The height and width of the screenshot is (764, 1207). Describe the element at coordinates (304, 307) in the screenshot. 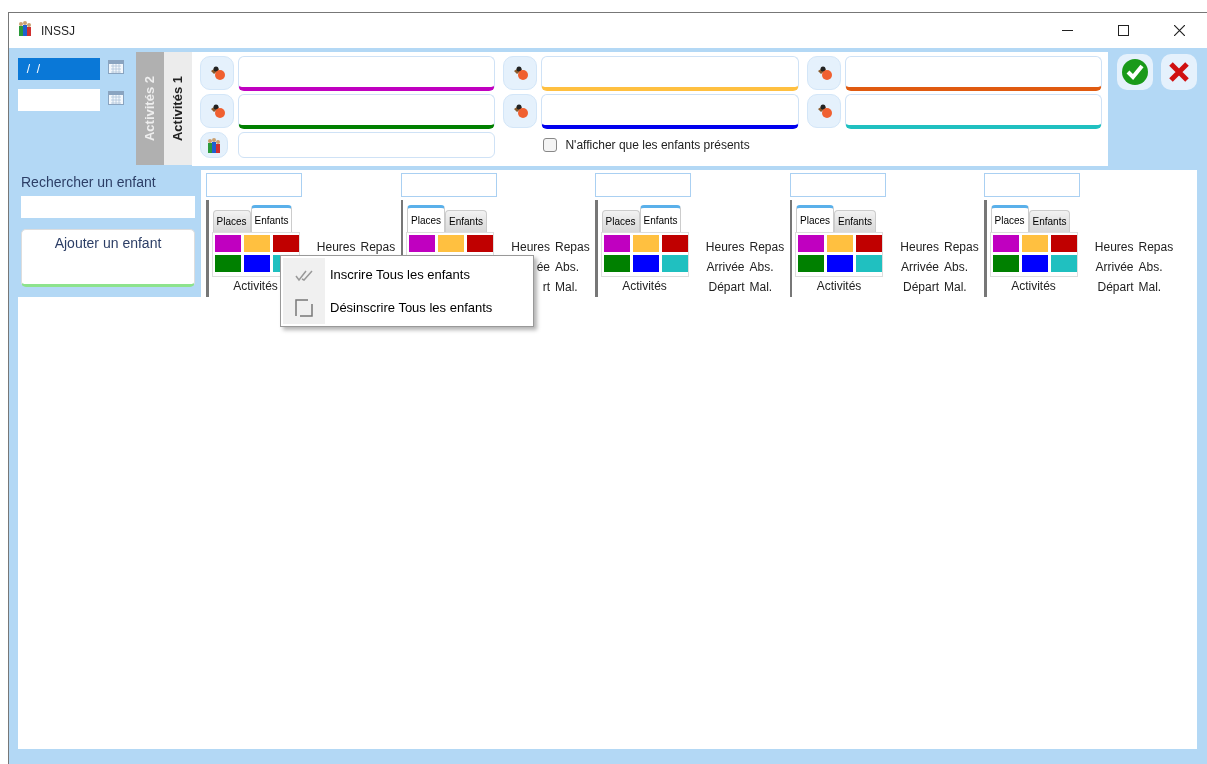

I see `empty-box-icon` at that location.